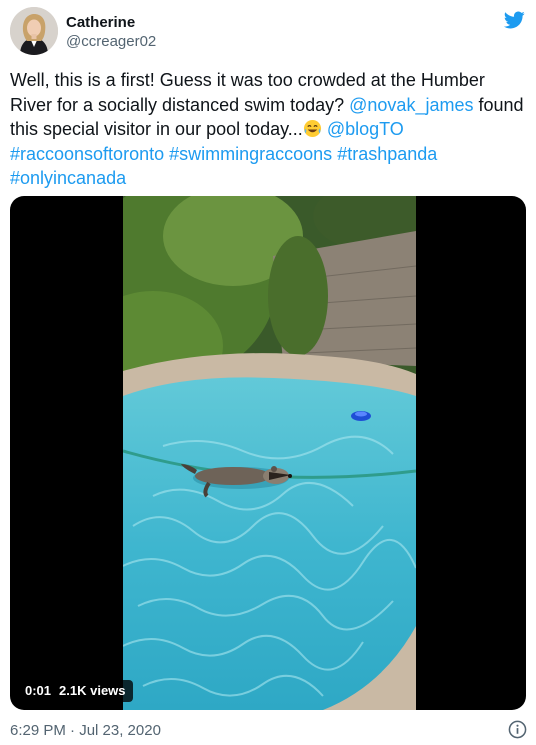  I want to click on hashtag-link: #swimmingraccoons, so click(250, 154).